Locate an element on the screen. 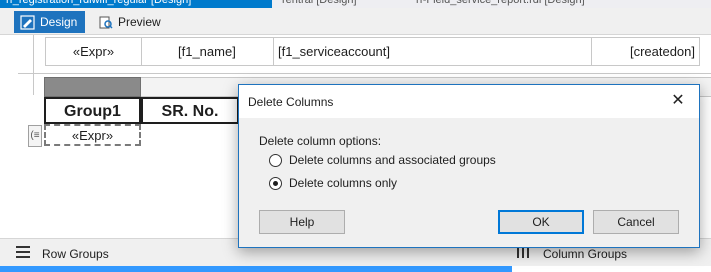 This screenshot has height=272, width=711. group-expr-cell: «Expr» is located at coordinates (92, 135).